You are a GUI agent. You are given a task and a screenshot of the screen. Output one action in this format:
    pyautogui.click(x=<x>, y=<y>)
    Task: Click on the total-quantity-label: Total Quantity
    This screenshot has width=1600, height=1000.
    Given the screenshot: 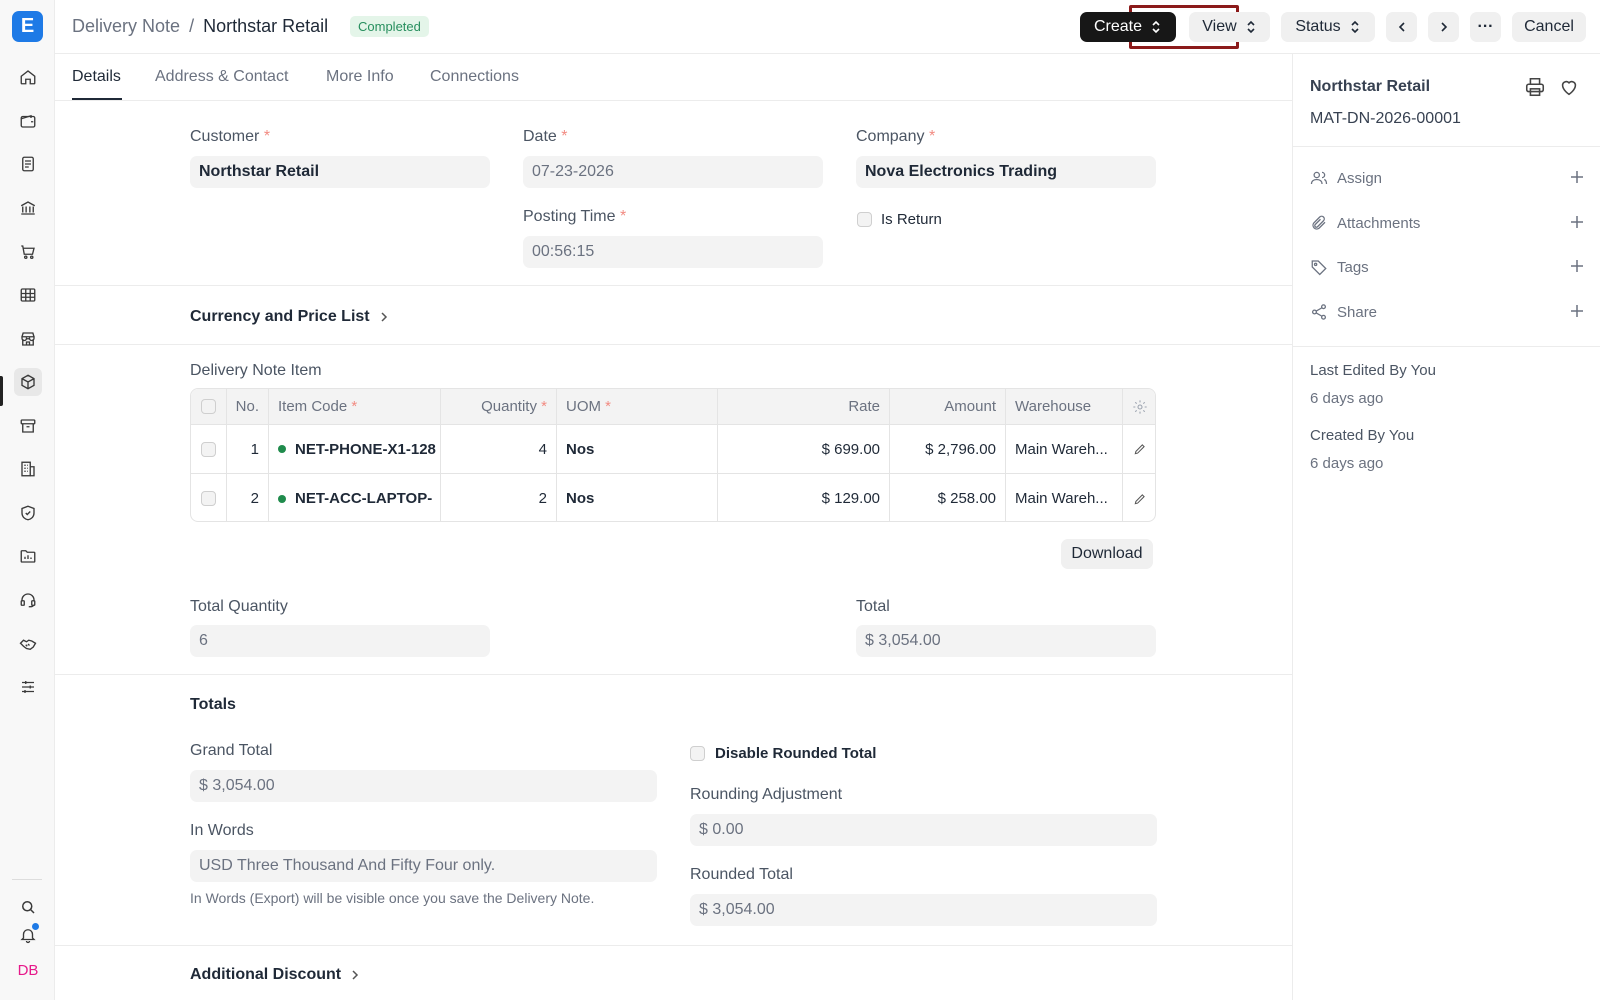 What is the action you would take?
    pyautogui.click(x=239, y=606)
    